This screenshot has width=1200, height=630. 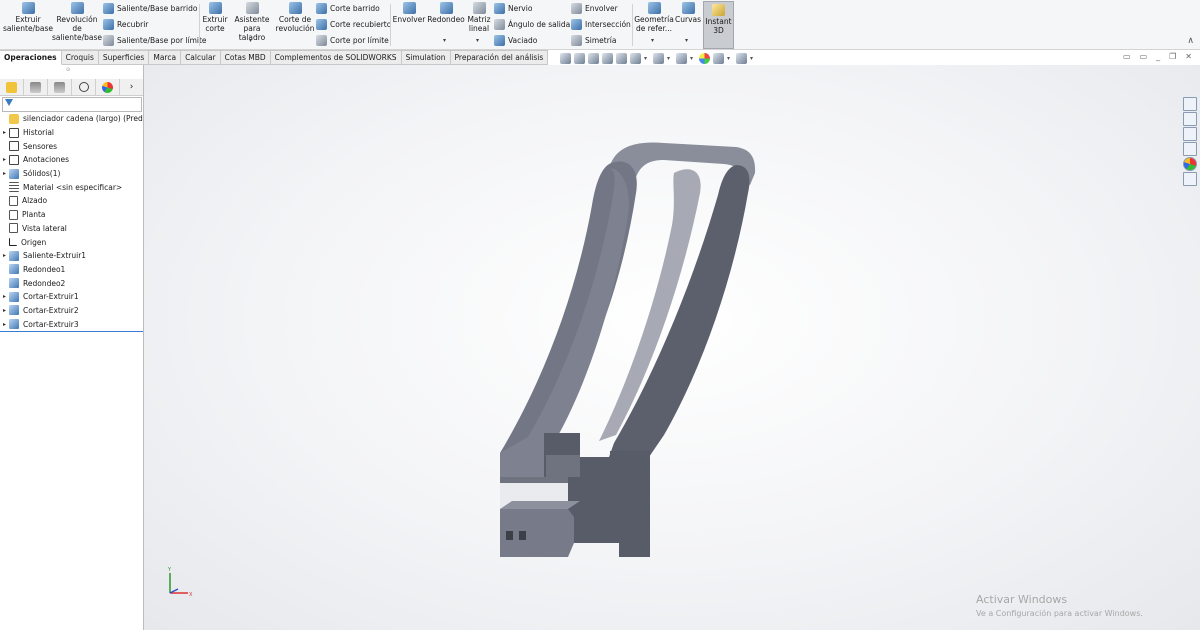 I want to click on hole-wizard-dropdown-icon: ▾, so click(x=250, y=40).